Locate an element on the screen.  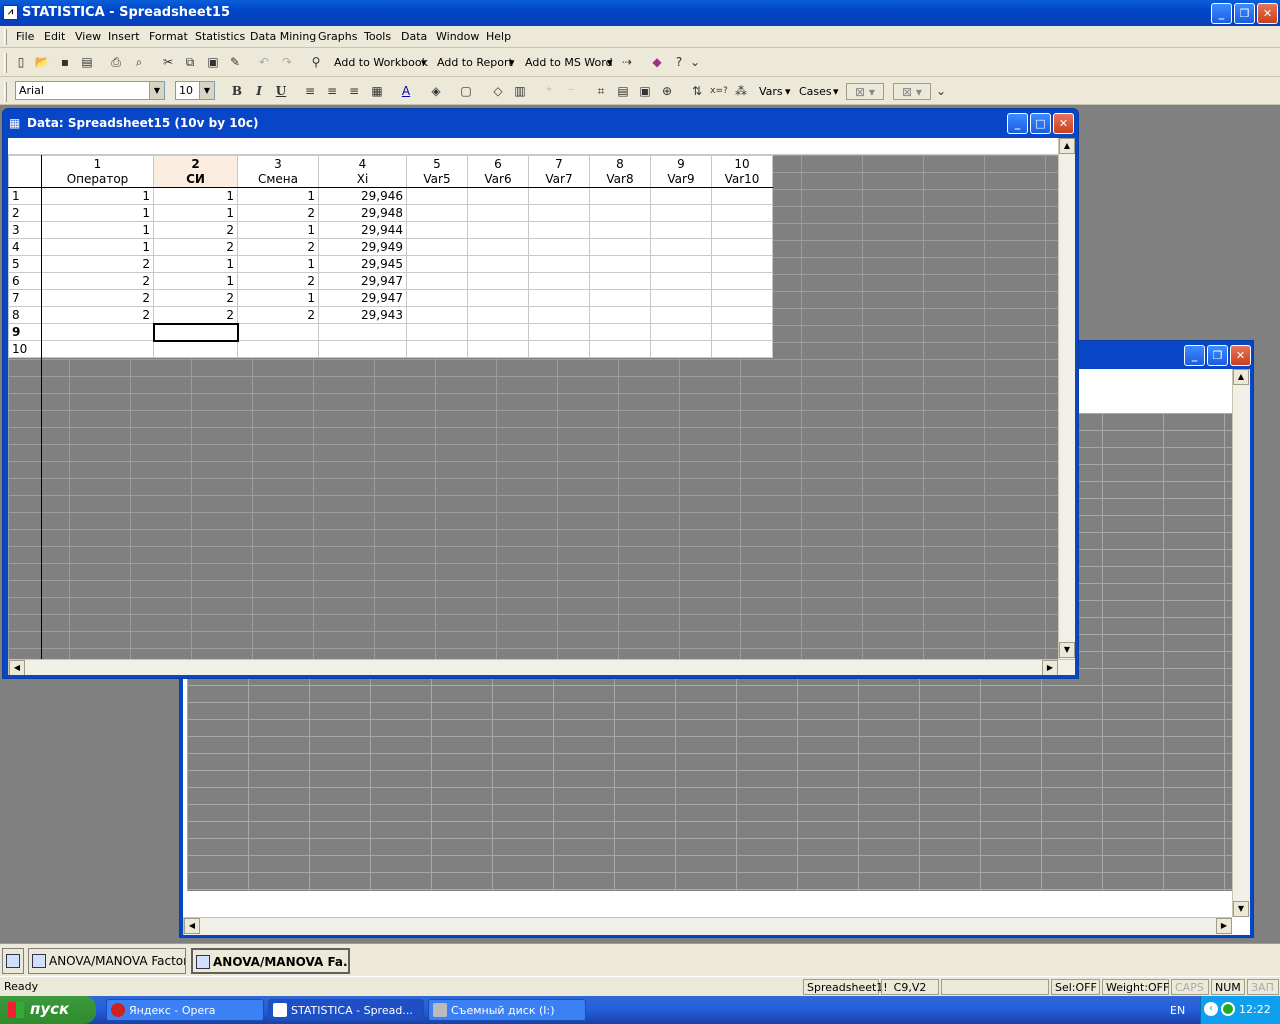
cell-format-icon: ▦ is located at coordinates (377, 91).